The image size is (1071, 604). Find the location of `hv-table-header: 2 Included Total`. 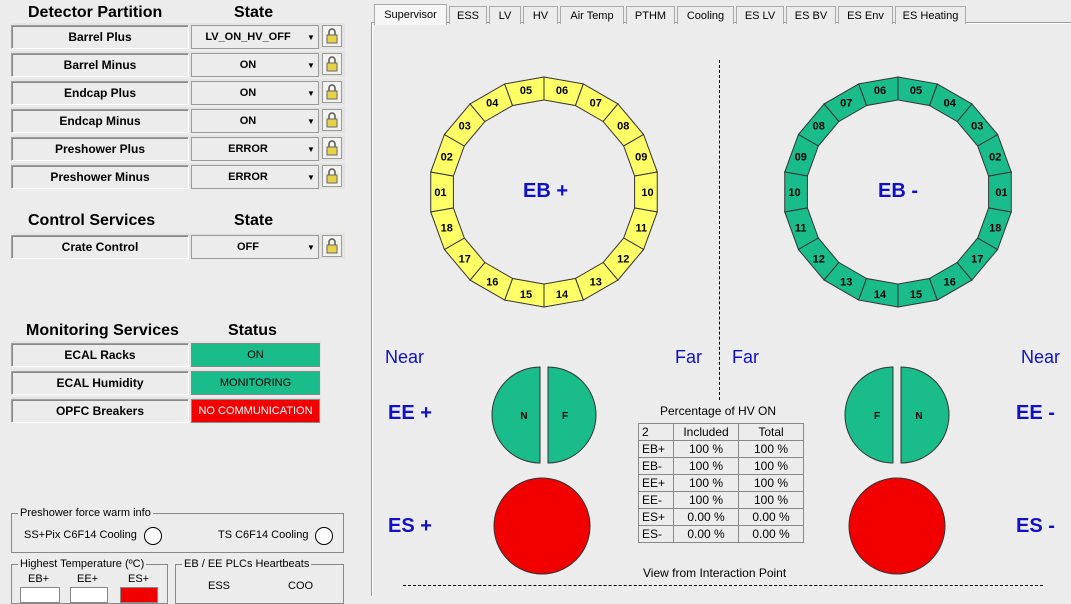

hv-table-header: 2 Included Total is located at coordinates (721, 432).